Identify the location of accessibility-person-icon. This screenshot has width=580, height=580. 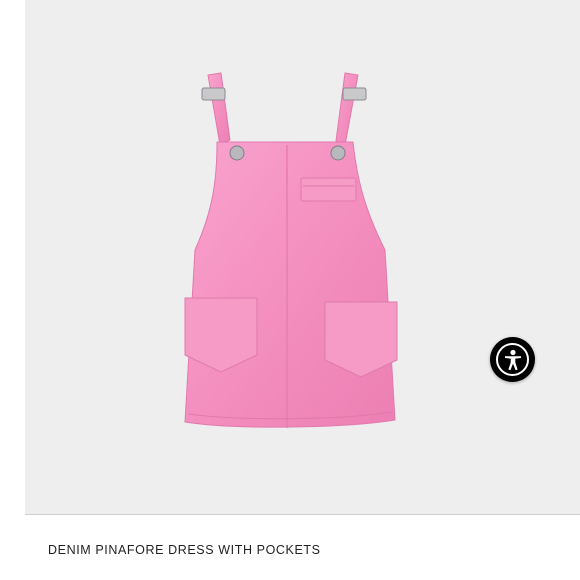
(512, 359).